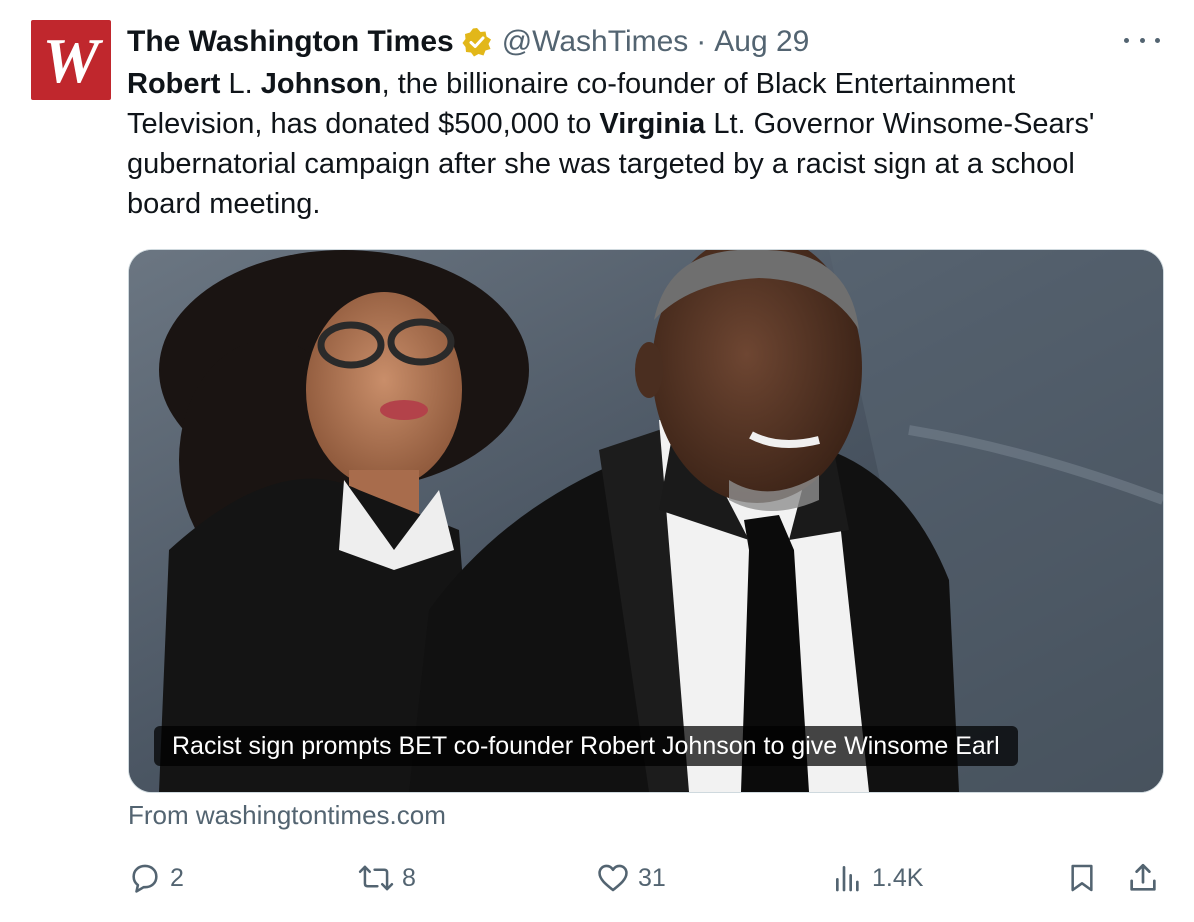 This screenshot has width=1194, height=922. I want to click on card-source: From washingtontimes.com, so click(287, 815).